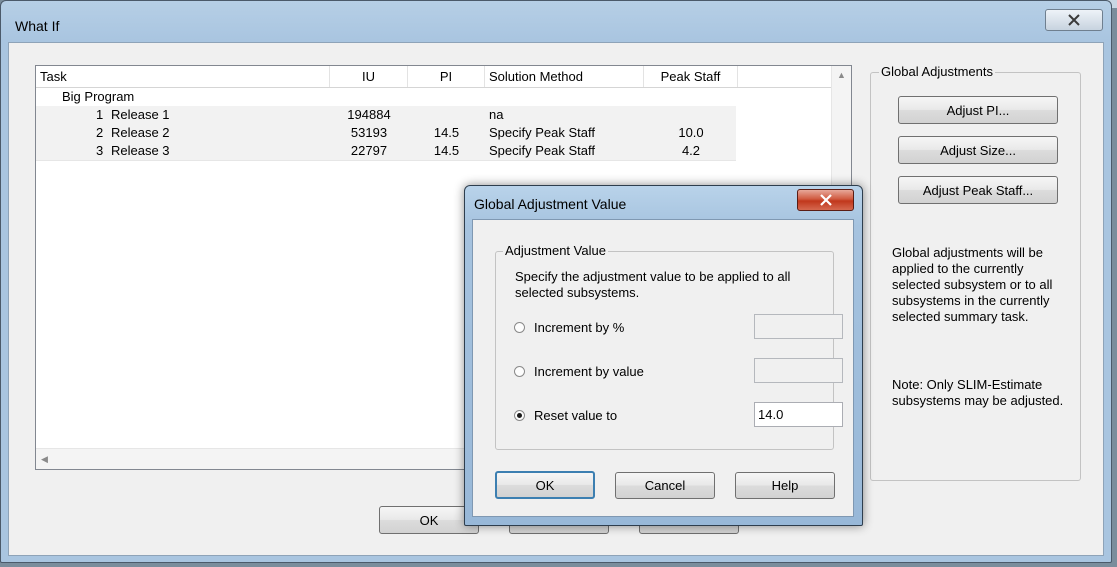 Image resolution: width=1117 pixels, height=567 pixels. What do you see at coordinates (519, 415) in the screenshot?
I see `reset-value-radio` at bounding box center [519, 415].